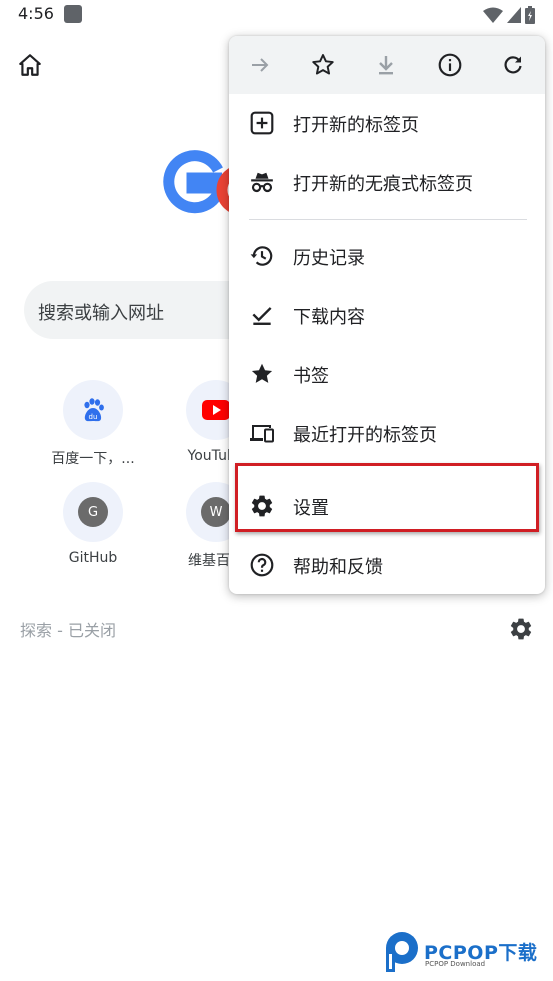 Image resolution: width=553 pixels, height=981 pixels. I want to click on menu-item-label: 打开新的标签页, so click(356, 125).